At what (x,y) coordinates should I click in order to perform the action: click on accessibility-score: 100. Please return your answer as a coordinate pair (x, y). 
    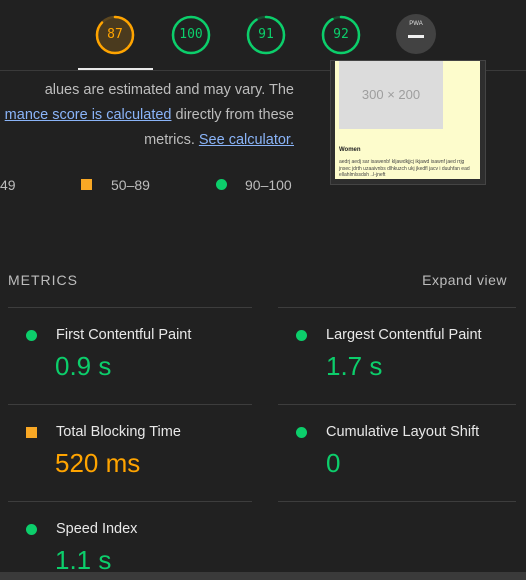
    Looking at the image, I should click on (191, 34).